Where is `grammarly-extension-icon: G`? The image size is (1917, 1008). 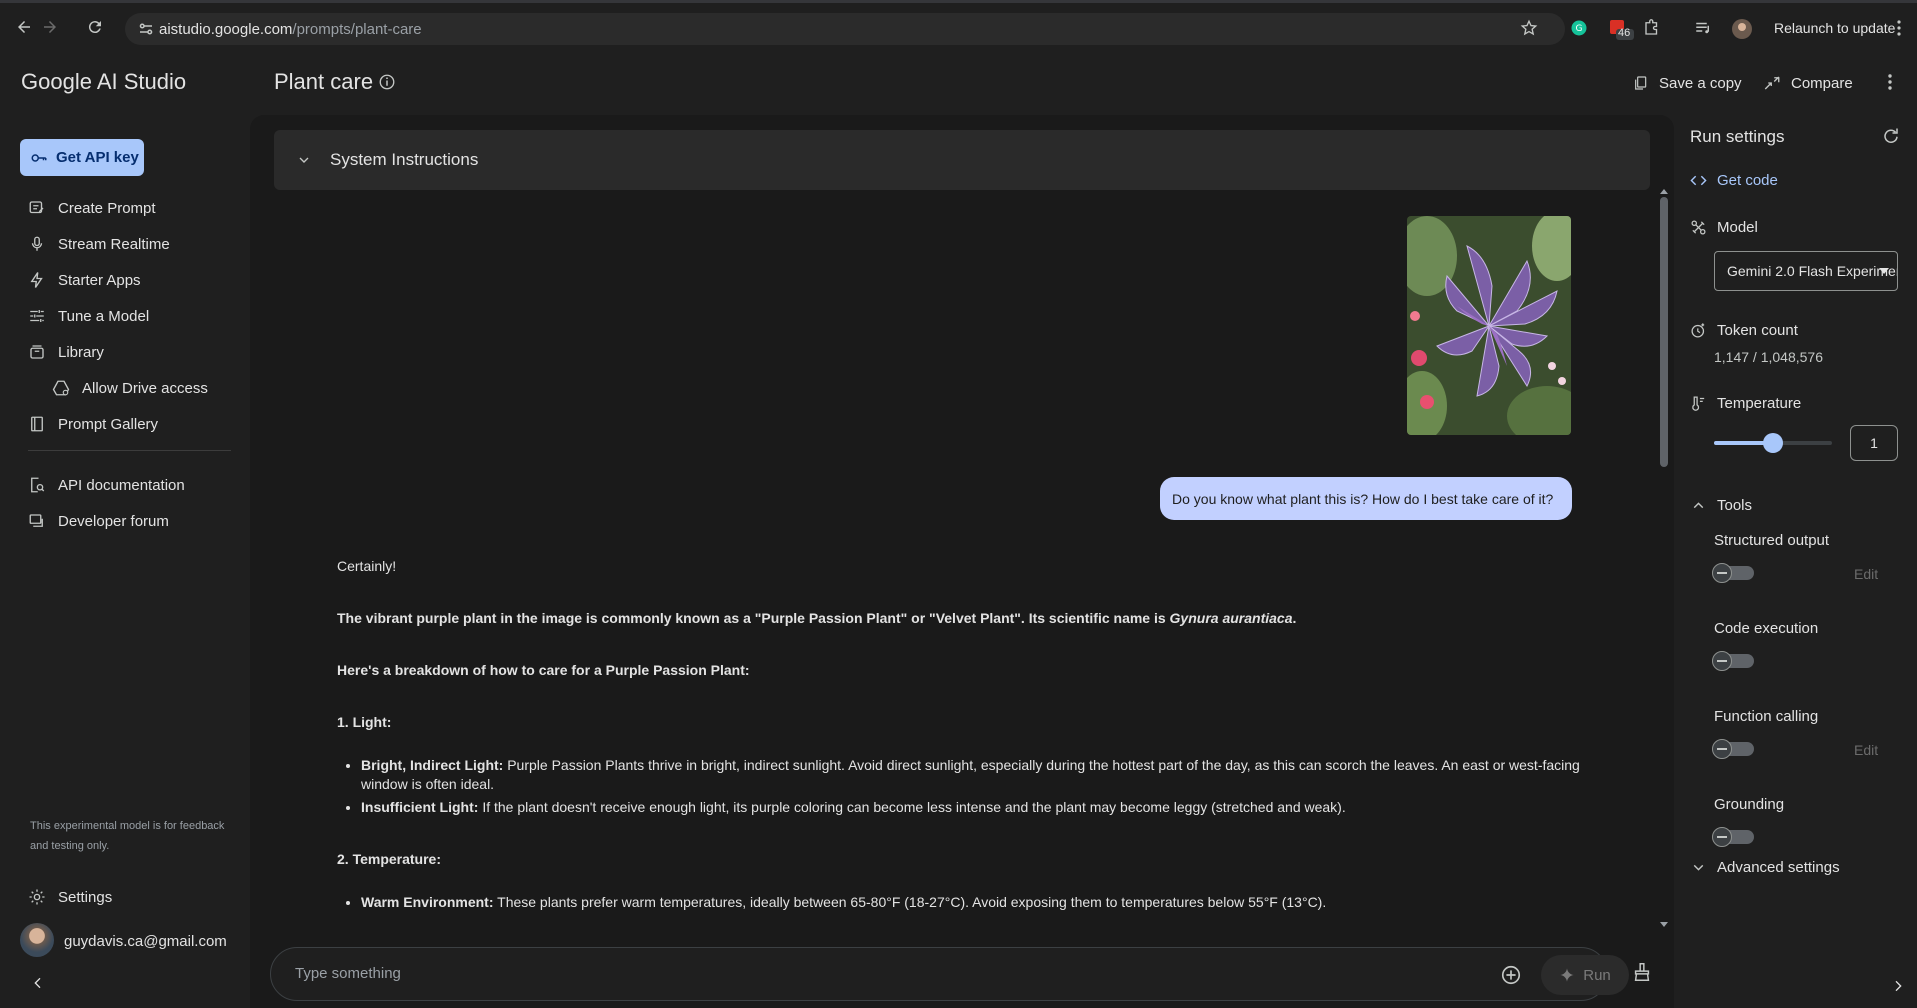
grammarly-extension-icon: G is located at coordinates (1580, 29).